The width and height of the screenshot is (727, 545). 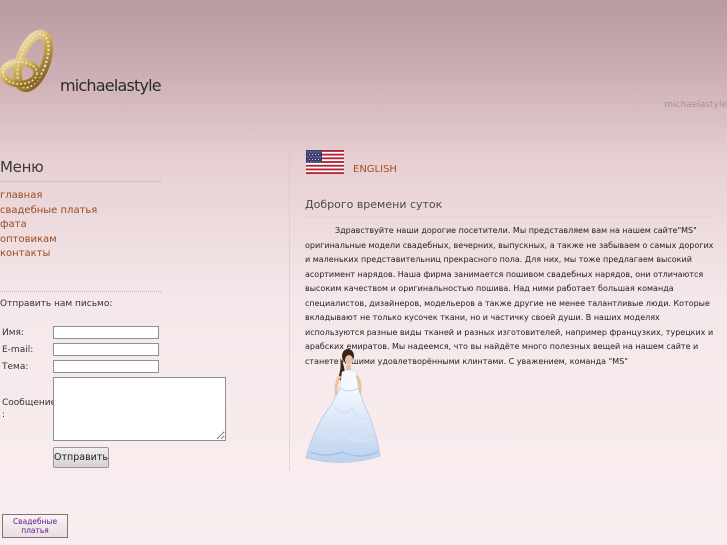 I want to click on name-label: Имя:, so click(x=13, y=333).